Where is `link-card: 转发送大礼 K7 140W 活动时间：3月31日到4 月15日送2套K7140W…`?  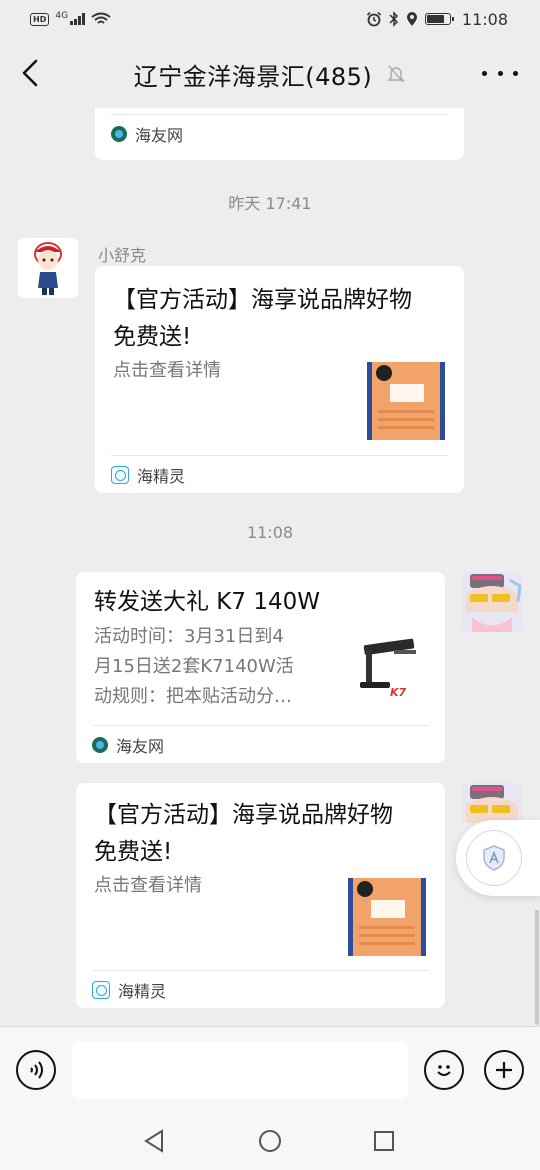
link-card: 转发送大礼 K7 140W 活动时间：3月31日到4 月15日送2套K7140W… is located at coordinates (260, 667).